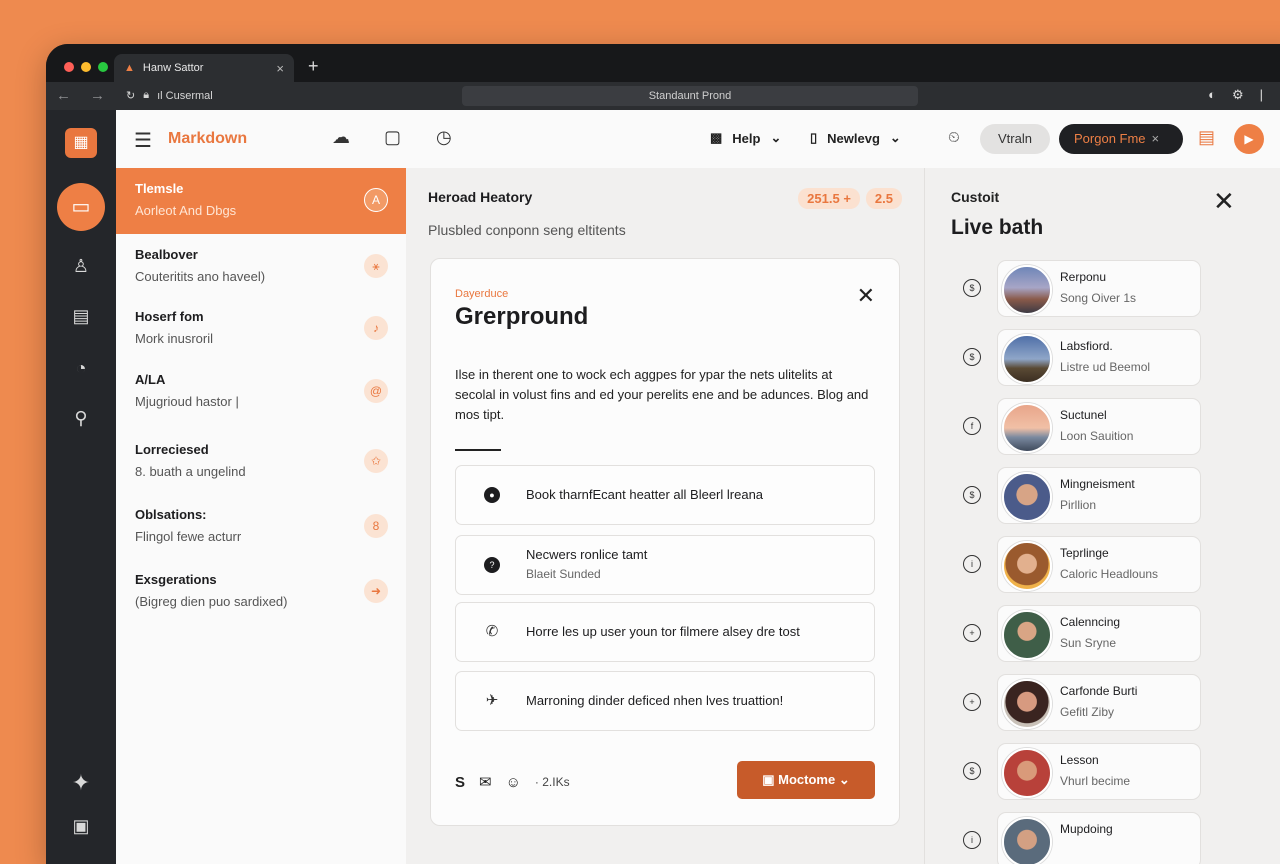  I want to click on search-icon: ⚲, so click(81, 418).